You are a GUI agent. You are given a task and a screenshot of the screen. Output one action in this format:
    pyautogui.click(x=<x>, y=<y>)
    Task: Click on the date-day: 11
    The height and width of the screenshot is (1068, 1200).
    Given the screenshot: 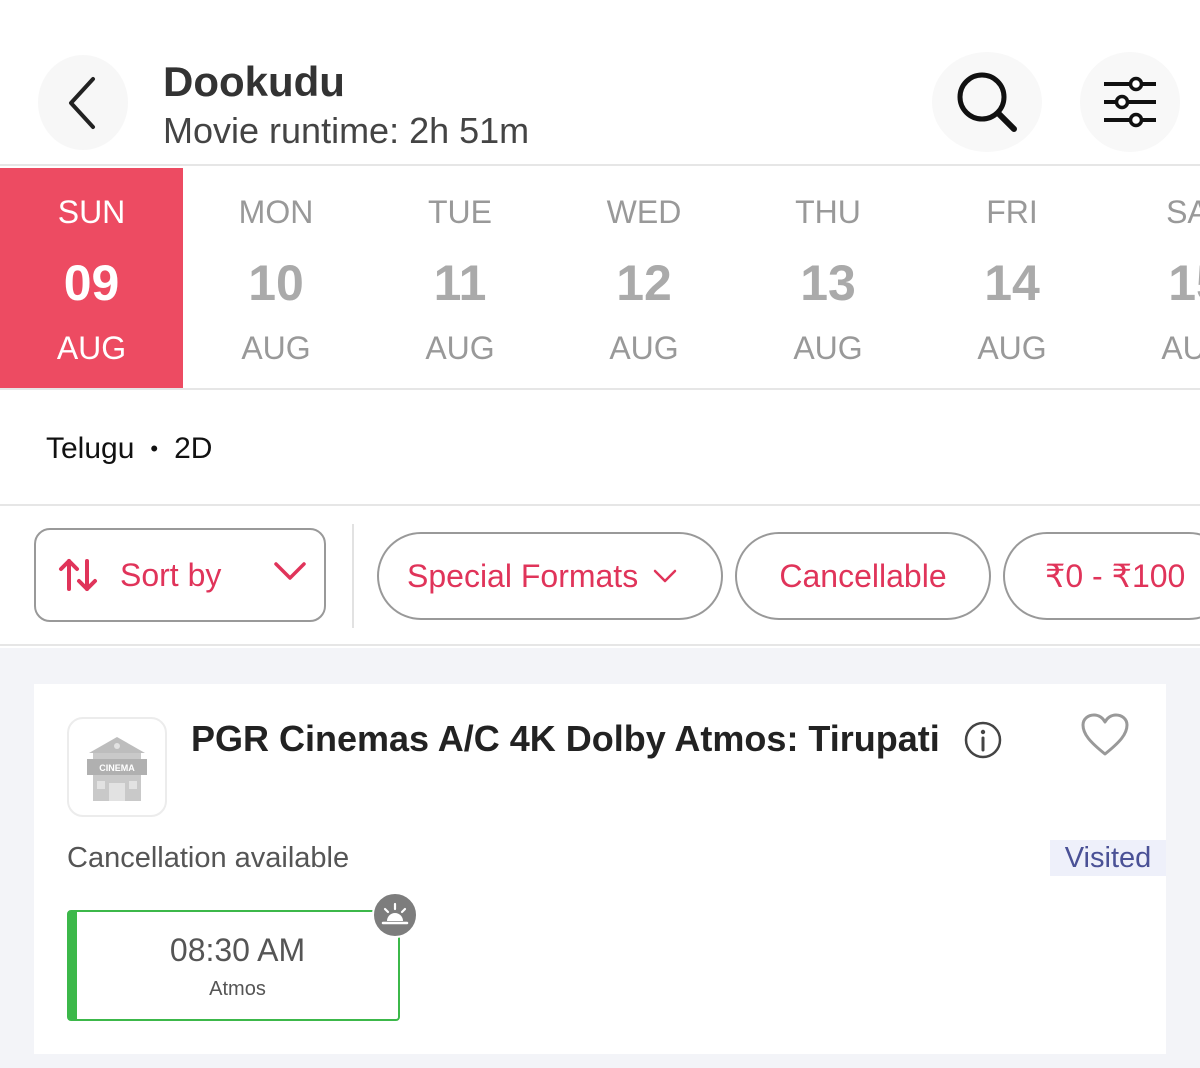 What is the action you would take?
    pyautogui.click(x=460, y=283)
    